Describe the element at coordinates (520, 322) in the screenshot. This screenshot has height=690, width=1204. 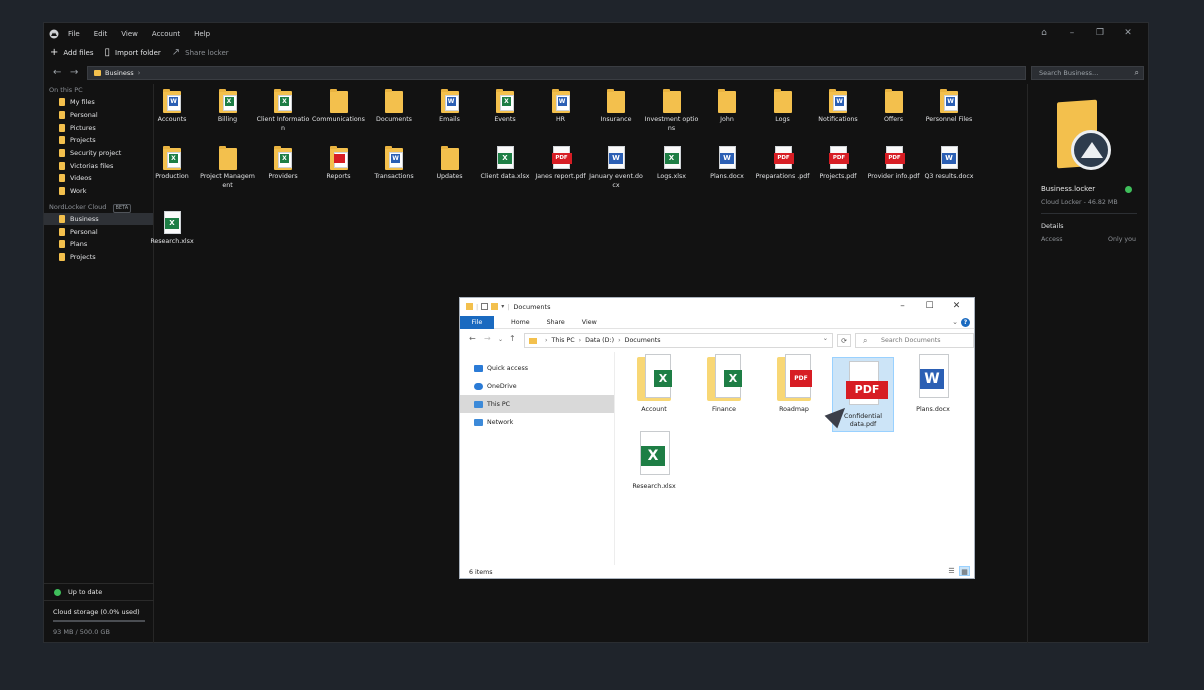
I see `tab-home: Home` at that location.